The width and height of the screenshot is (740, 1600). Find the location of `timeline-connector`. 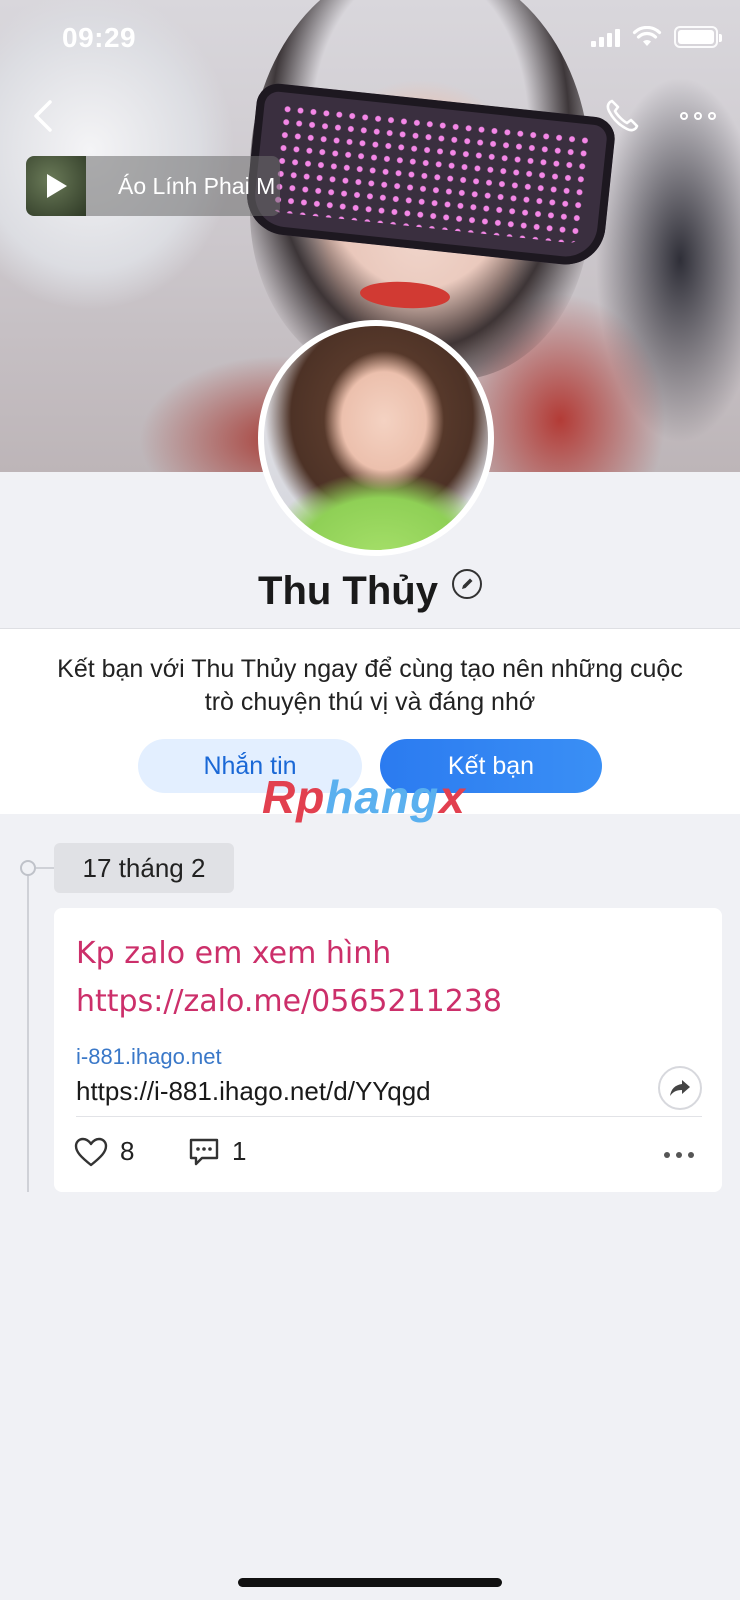

timeline-connector is located at coordinates (45, 868).